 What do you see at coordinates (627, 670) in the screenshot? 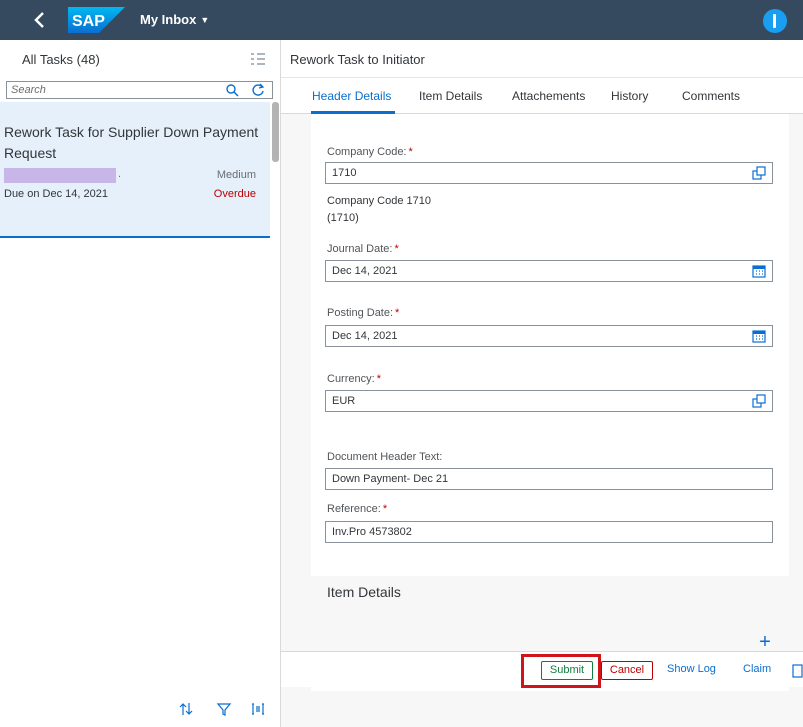
I see `cancel-button: Cancel` at bounding box center [627, 670].